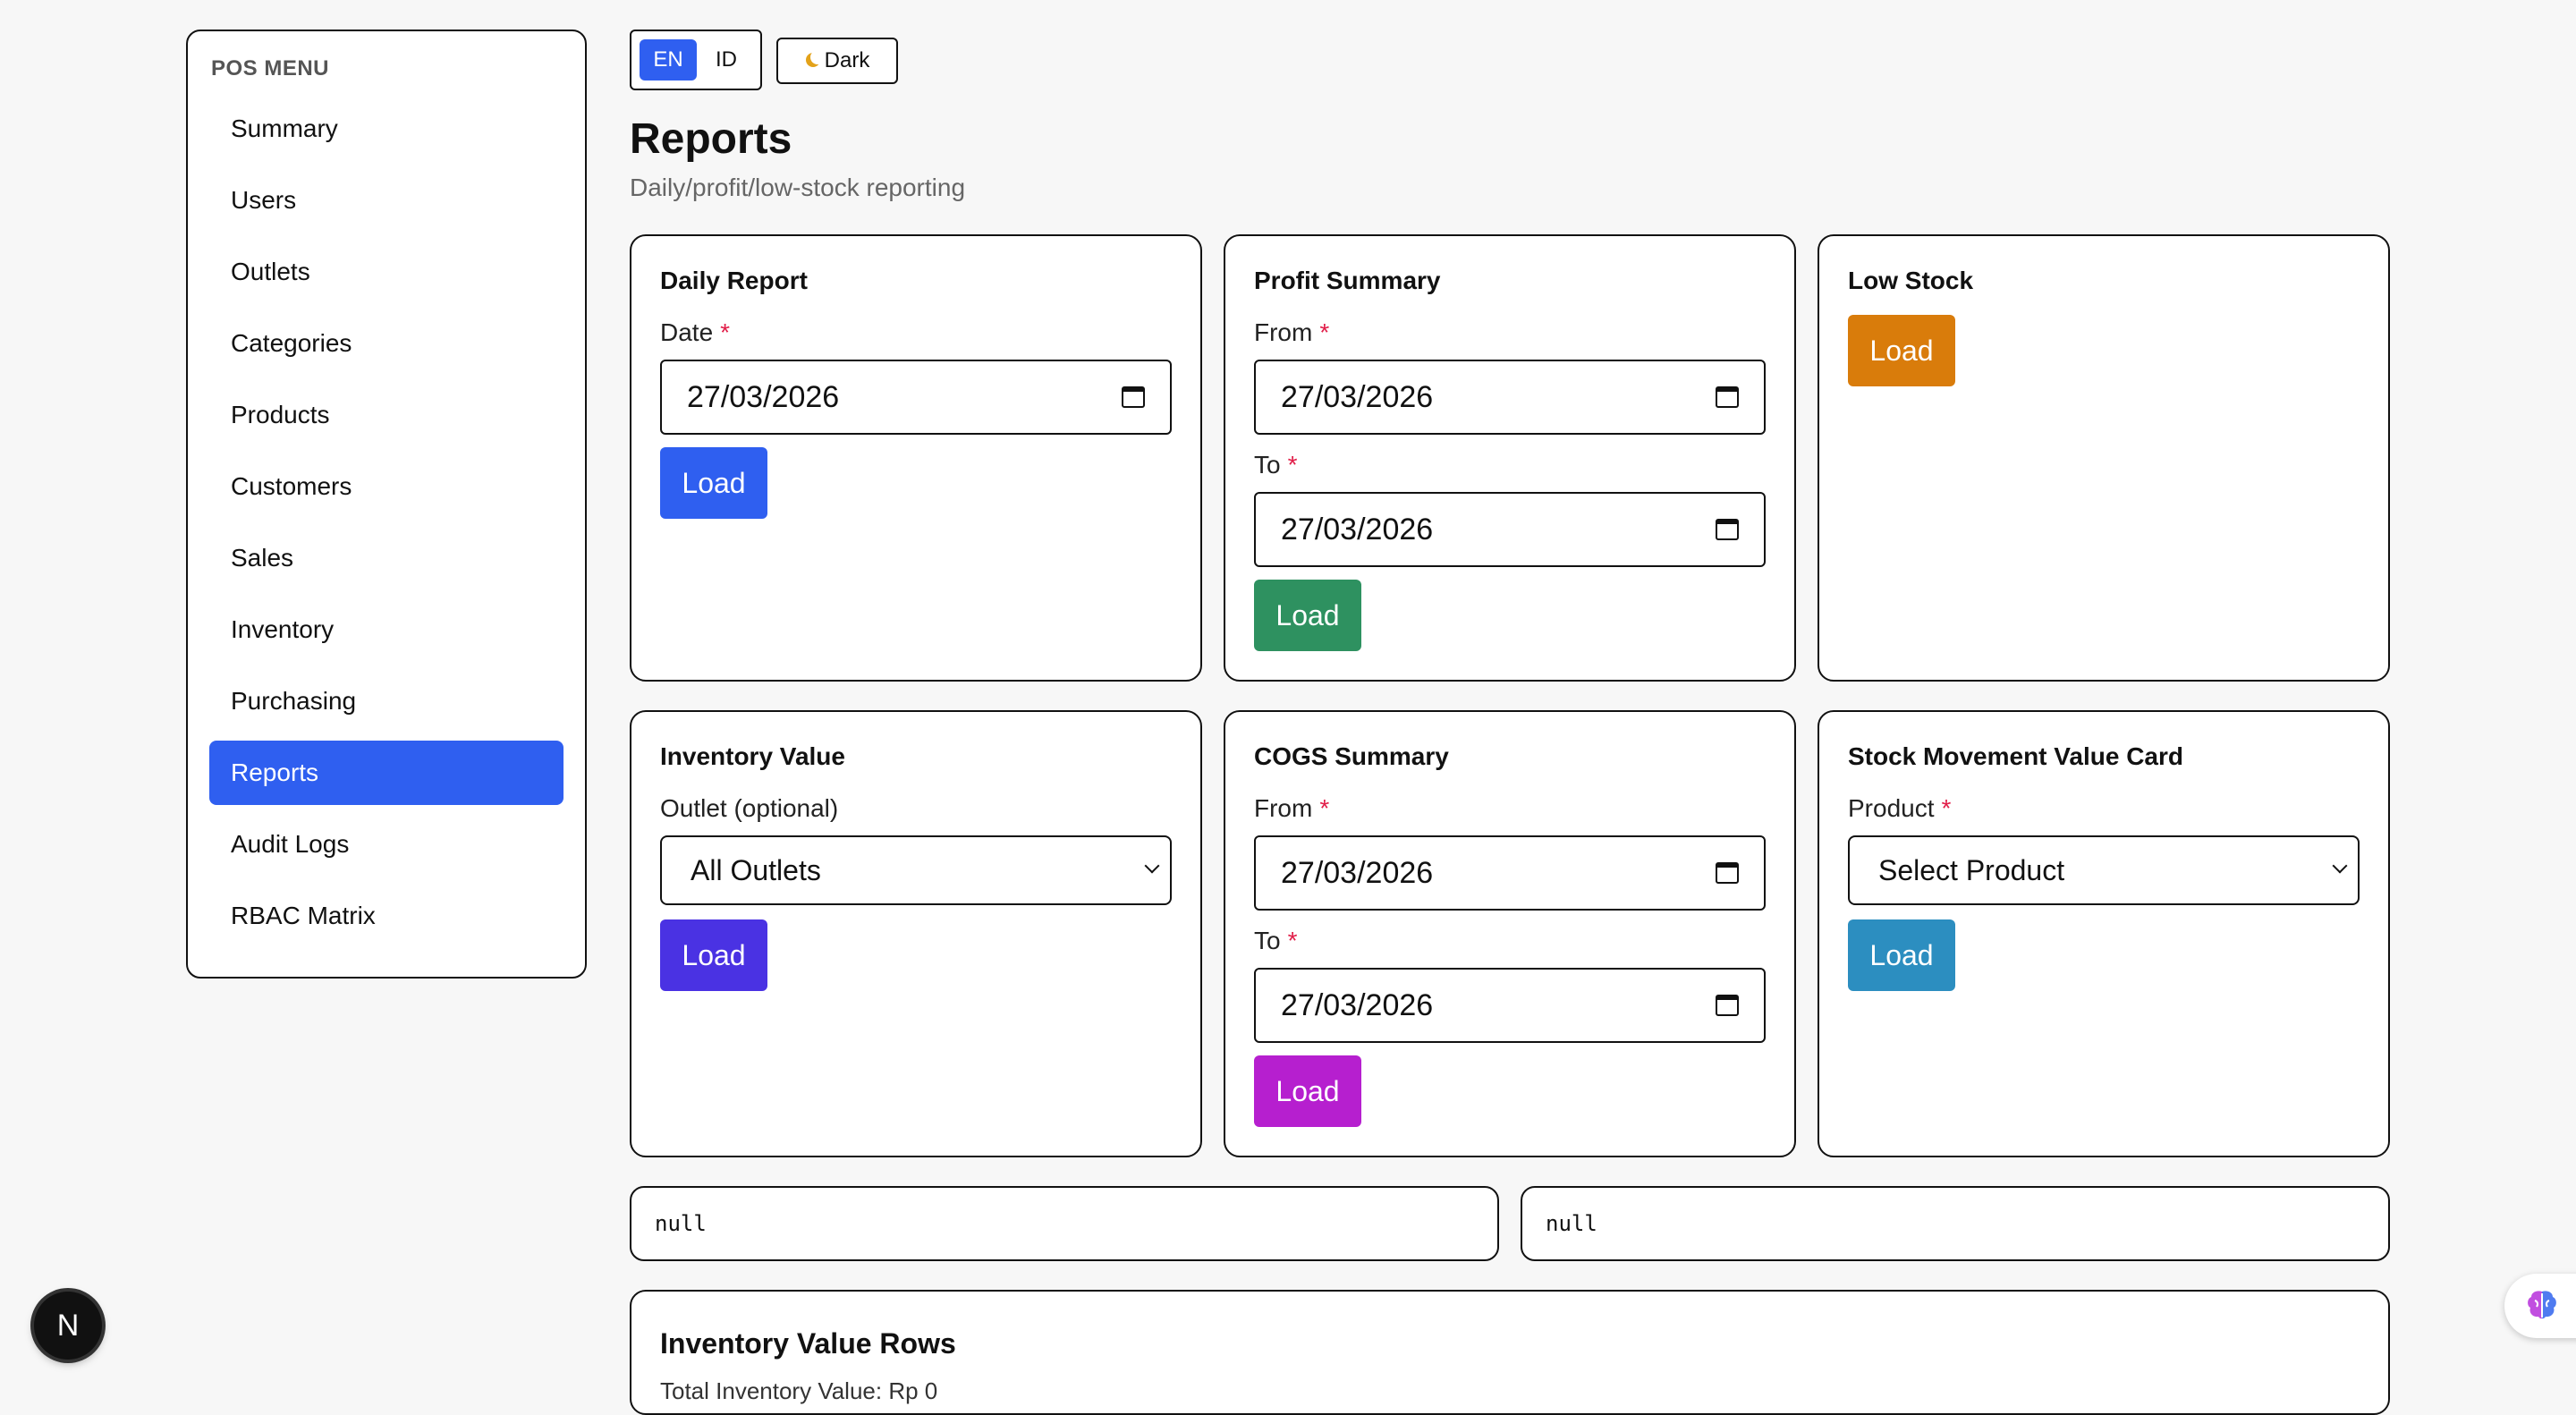 The height and width of the screenshot is (1415, 2576). Describe the element at coordinates (68, 1326) in the screenshot. I see `dev-tools-badge: N` at that location.